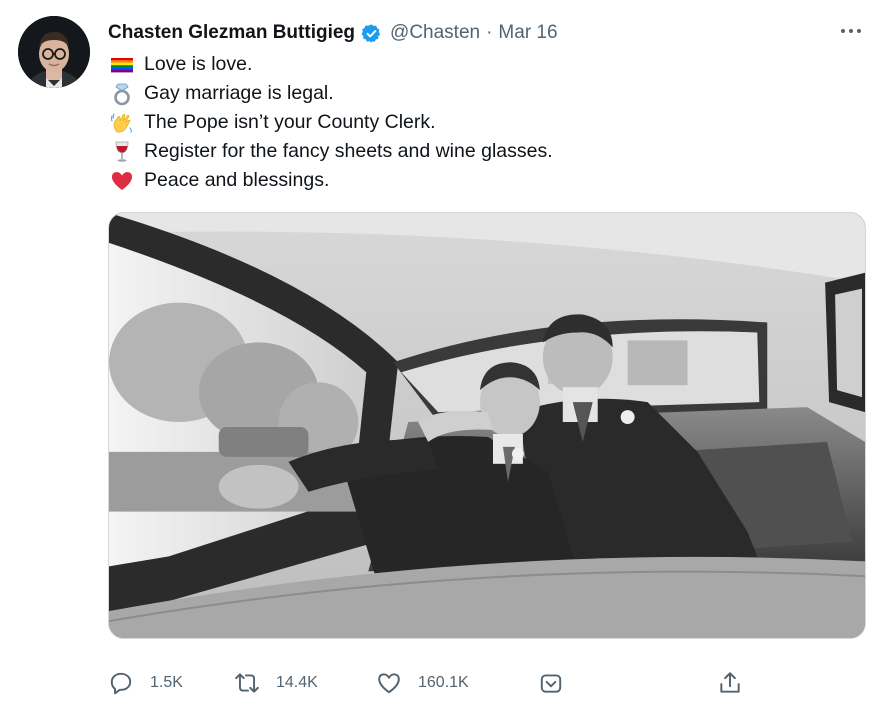  What do you see at coordinates (297, 682) in the screenshot?
I see `retweet-count: 14.4K` at bounding box center [297, 682].